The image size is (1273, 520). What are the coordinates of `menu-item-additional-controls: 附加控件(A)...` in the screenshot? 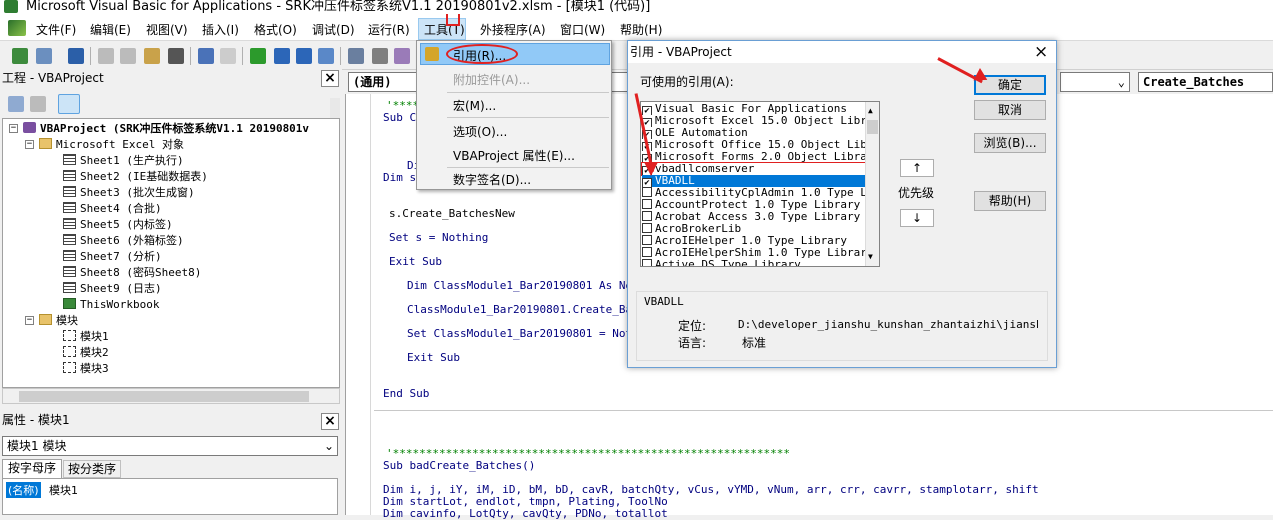 It's located at (491, 79).